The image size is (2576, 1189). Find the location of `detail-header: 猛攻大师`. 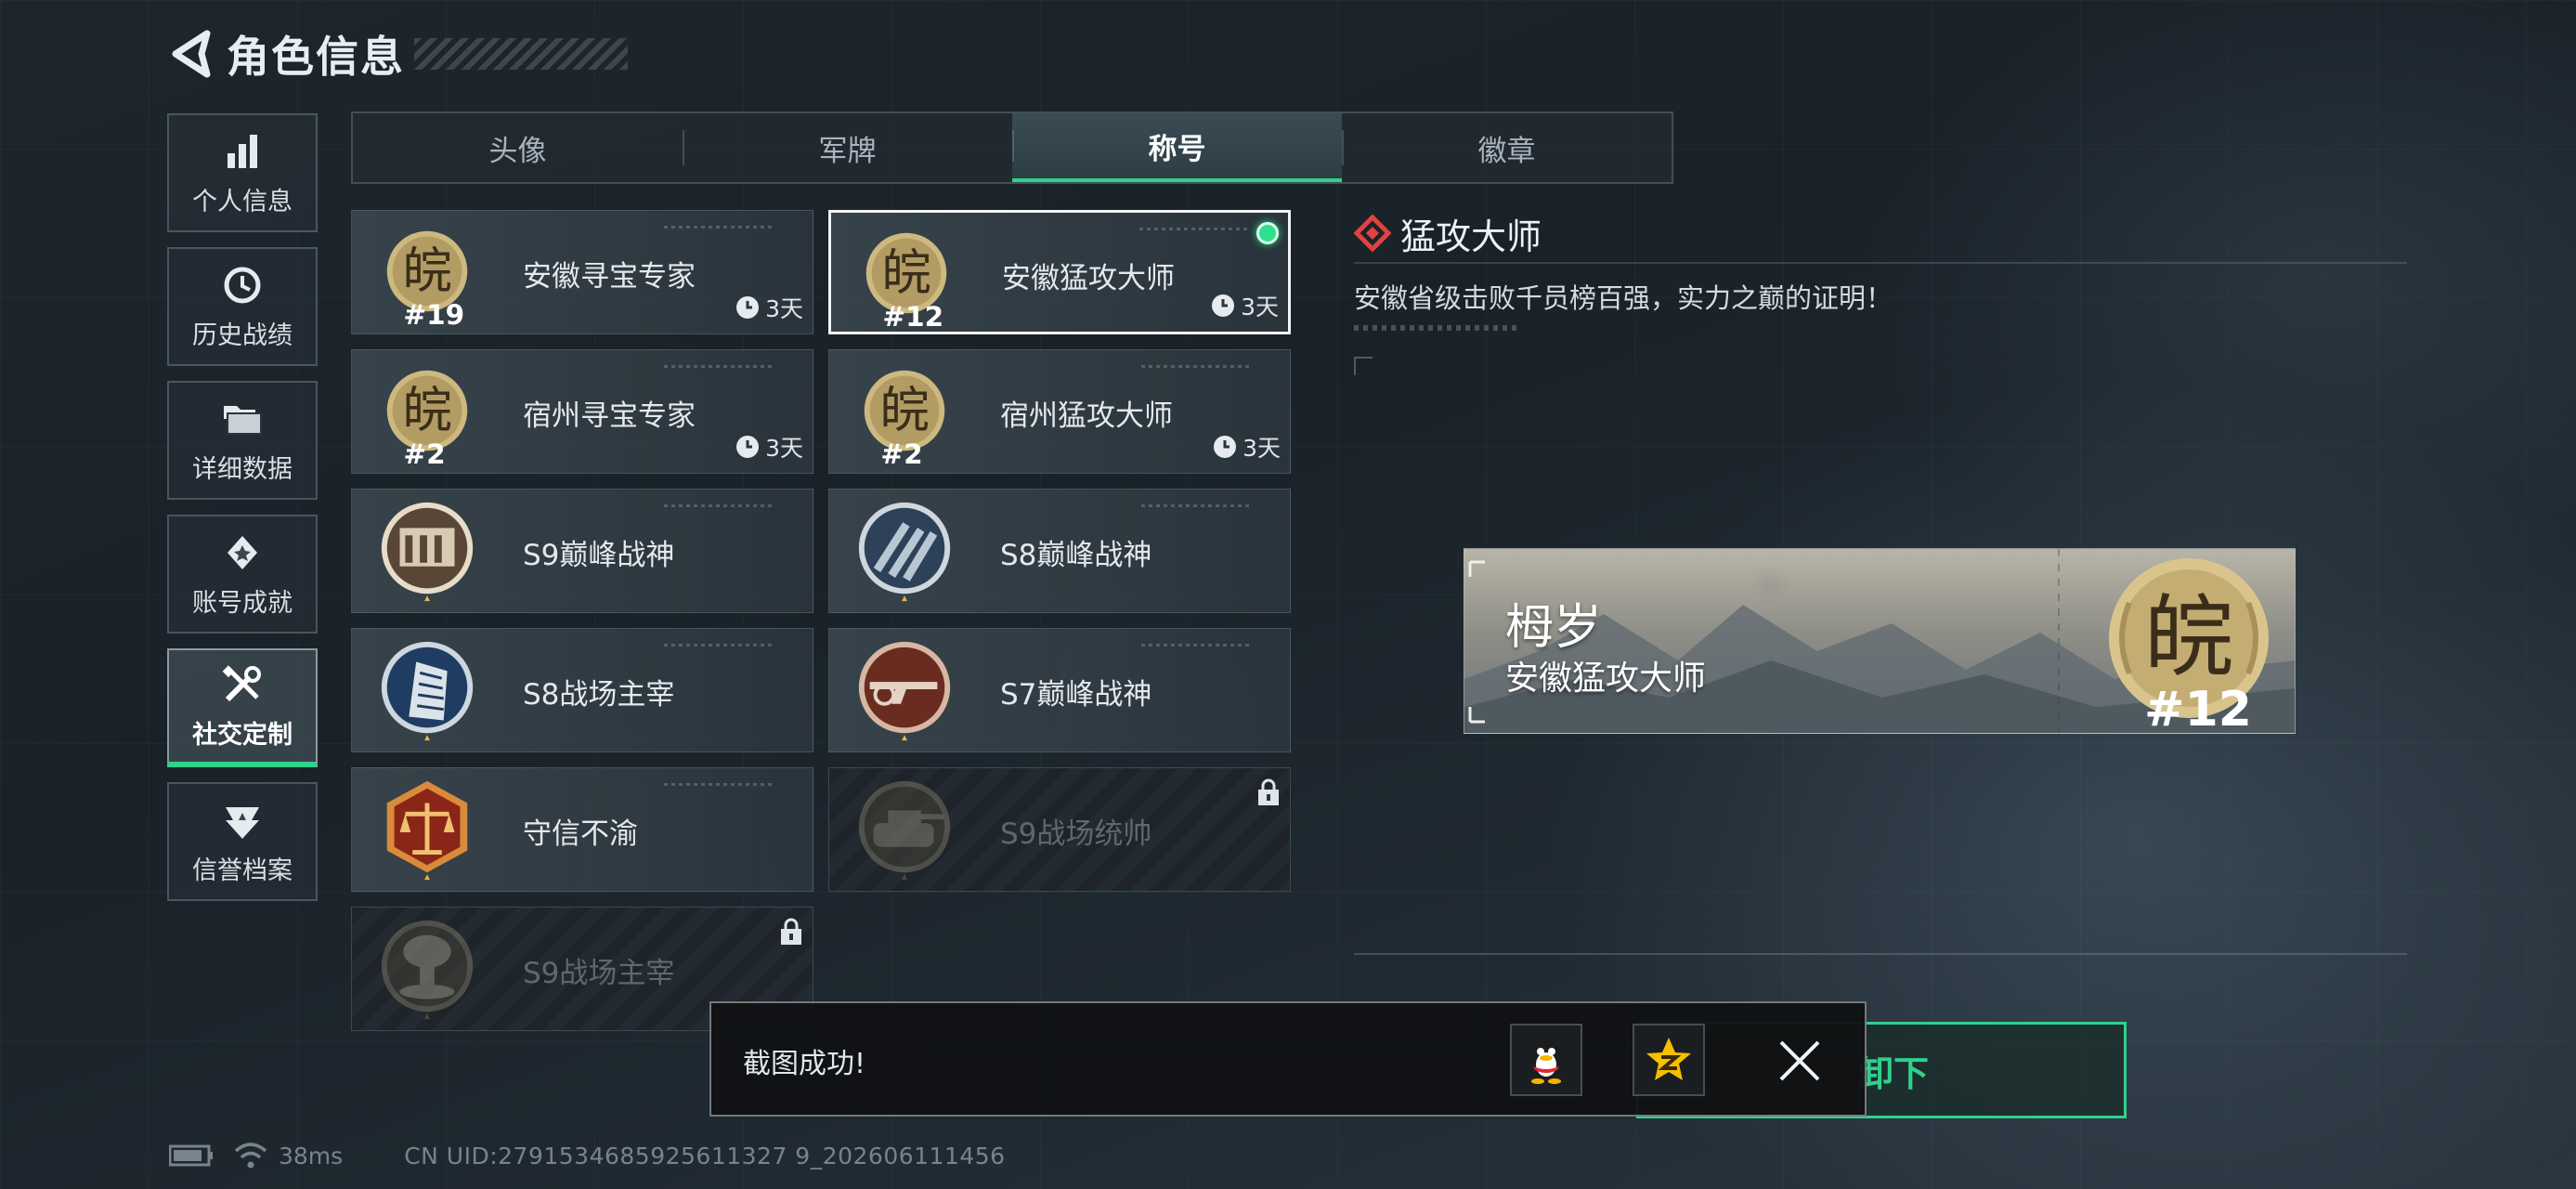

detail-header: 猛攻大师 is located at coordinates (1880, 233).